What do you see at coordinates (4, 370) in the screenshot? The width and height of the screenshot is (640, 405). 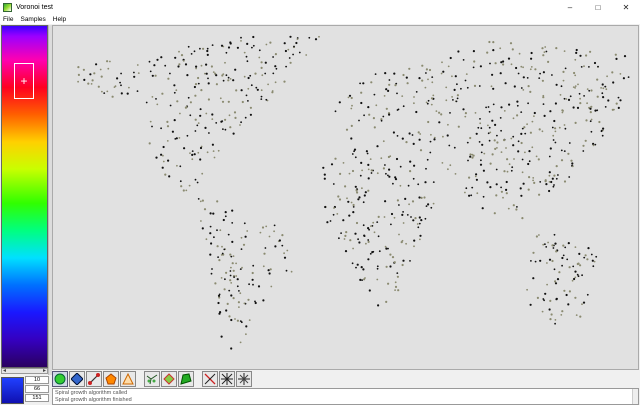 I see `scroll-left-icon: ◂` at bounding box center [4, 370].